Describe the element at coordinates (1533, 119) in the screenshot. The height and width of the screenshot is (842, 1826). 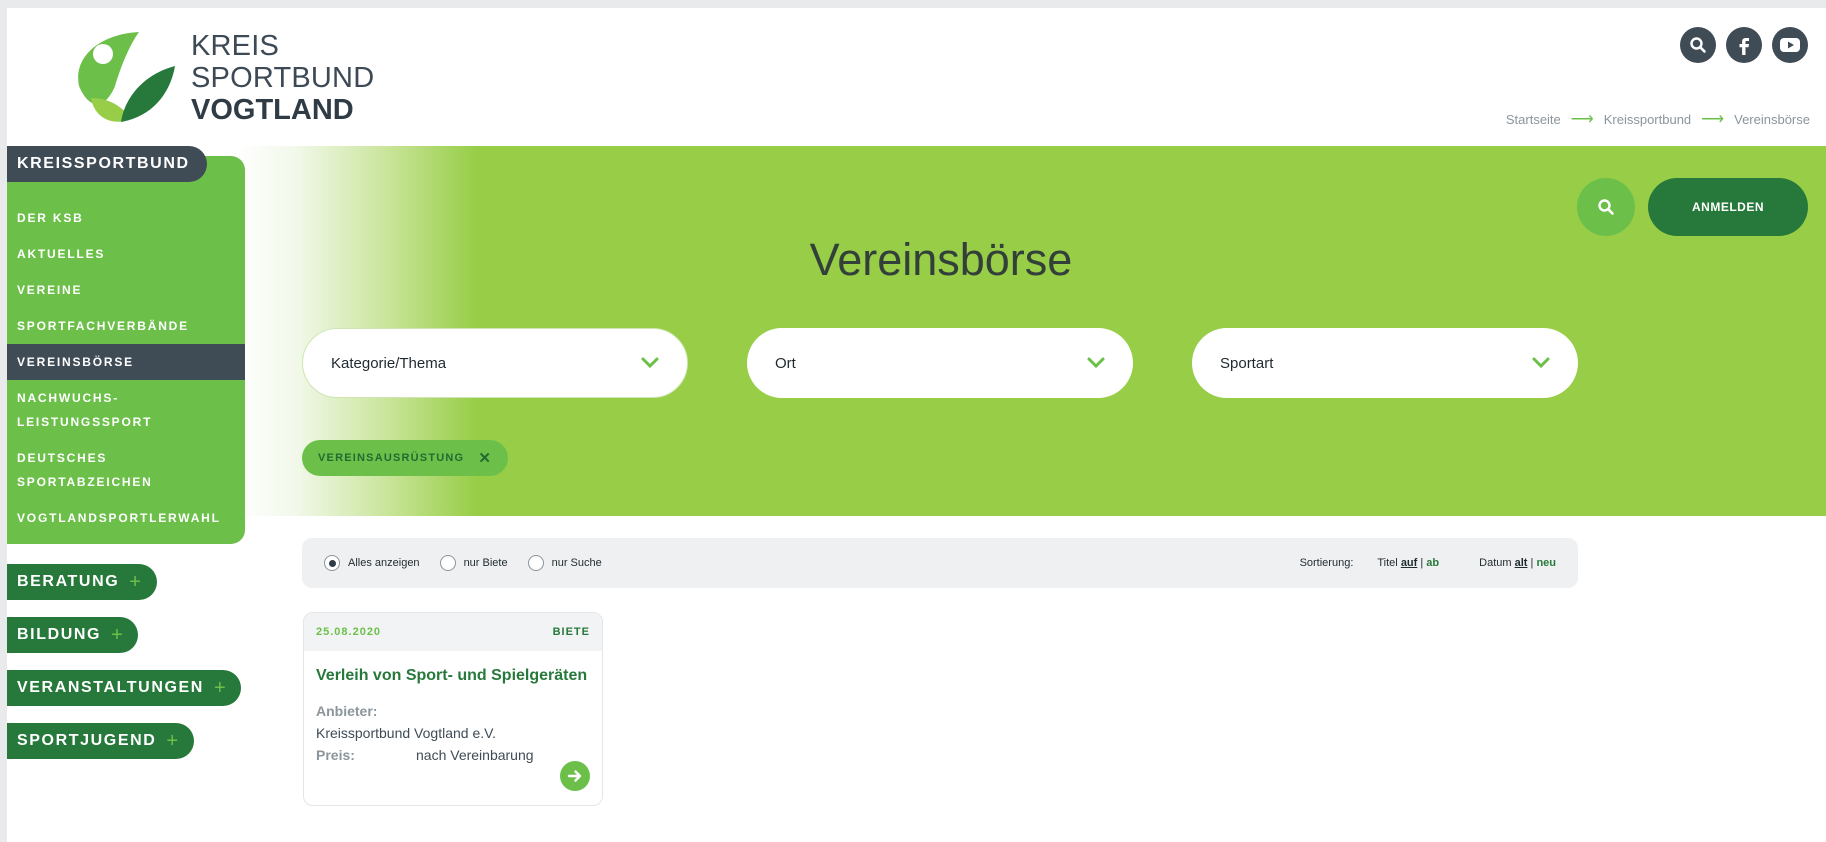
I see `breadcrumb-home: Startseite` at that location.